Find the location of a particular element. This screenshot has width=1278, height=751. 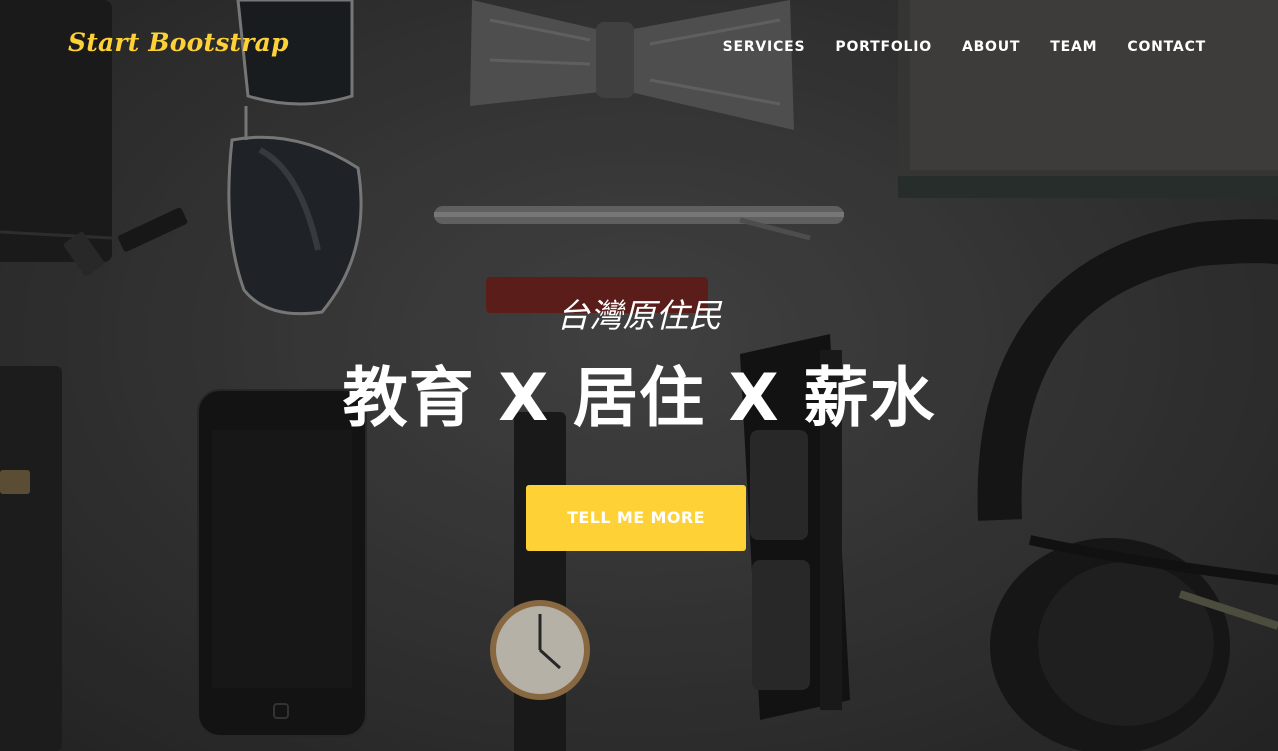

nav-item-about: ABOUT is located at coordinates (991, 45).